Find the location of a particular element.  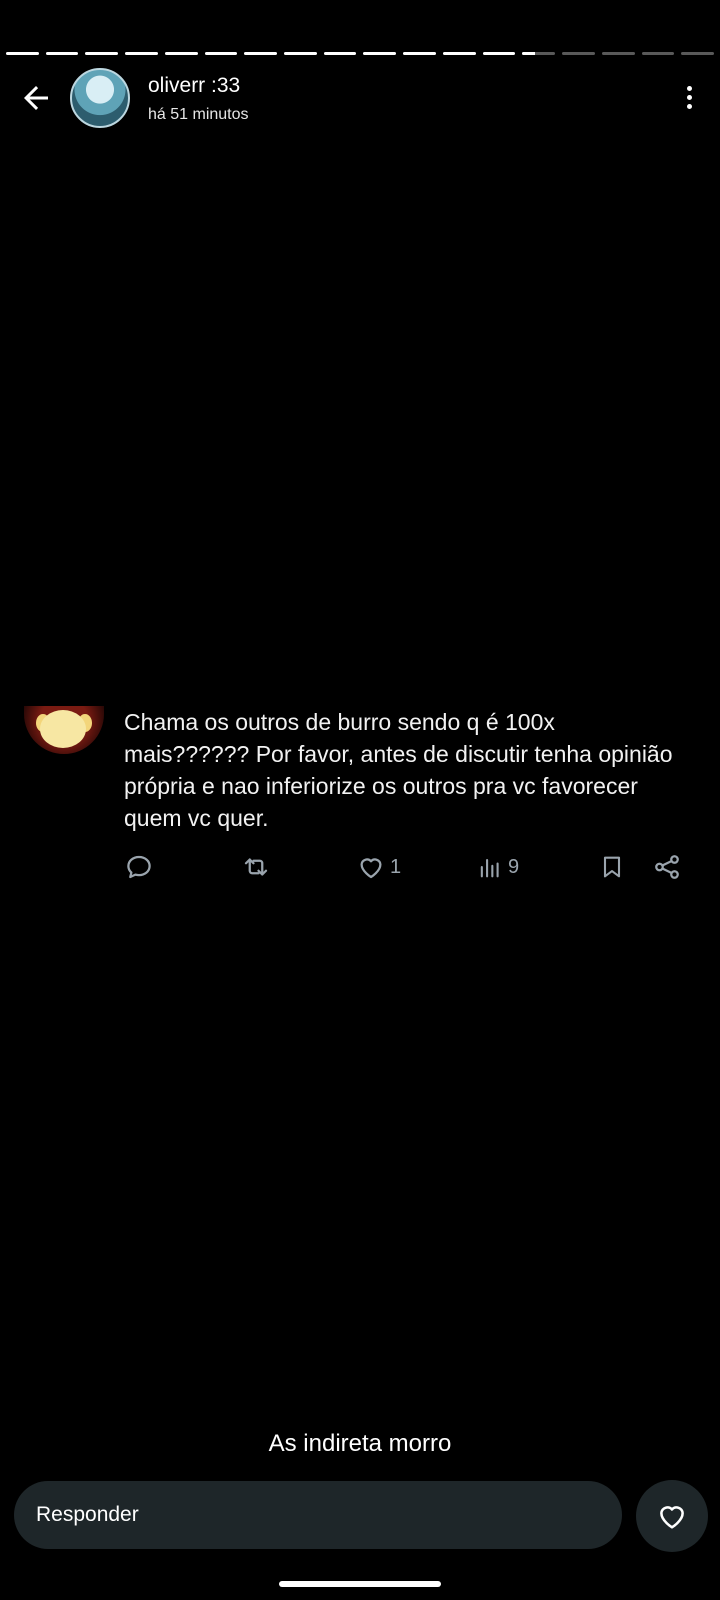

home-indicator is located at coordinates (360, 1584).